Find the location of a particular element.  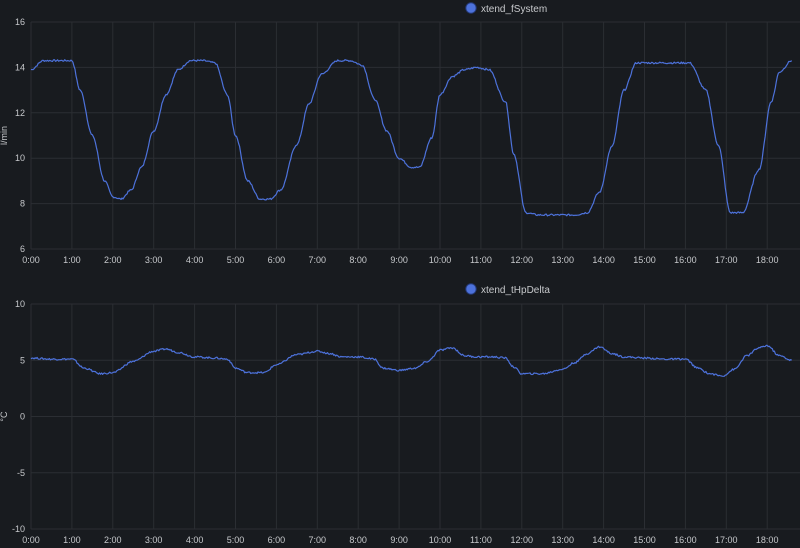

y-tick-label: 5 is located at coordinates (22, 360).